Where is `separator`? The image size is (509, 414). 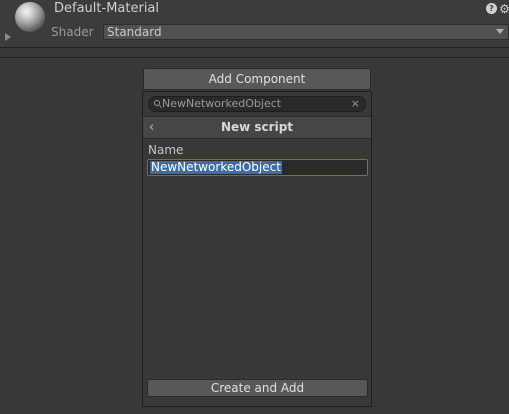
separator is located at coordinates (254, 57).